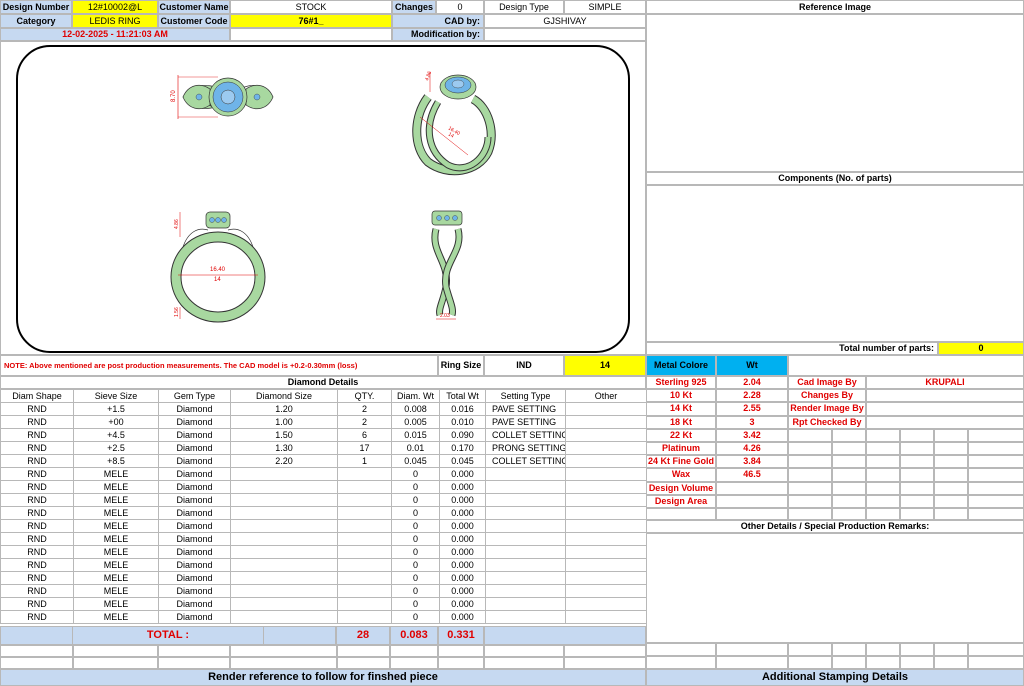 Image resolution: width=1024 pixels, height=686 pixels. What do you see at coordinates (524, 365) in the screenshot?
I see `ring-size-standard: IND` at bounding box center [524, 365].